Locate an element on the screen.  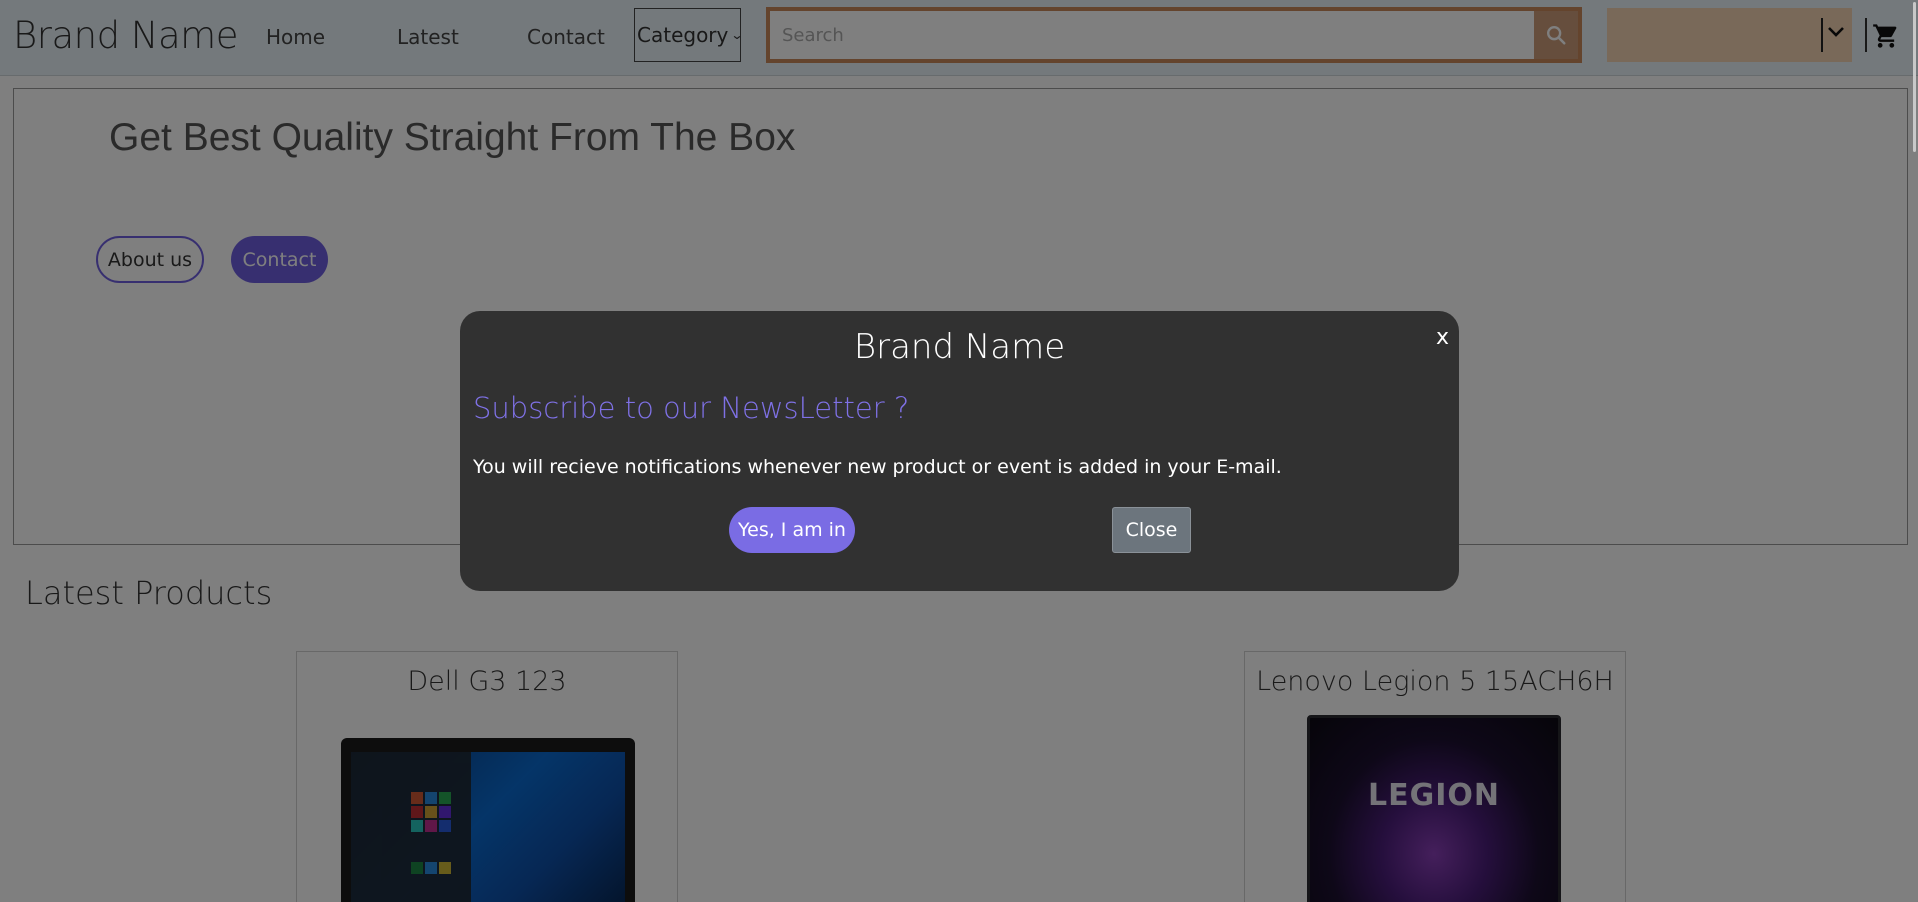
scrollbar-thumb is located at coordinates (1914, 77).